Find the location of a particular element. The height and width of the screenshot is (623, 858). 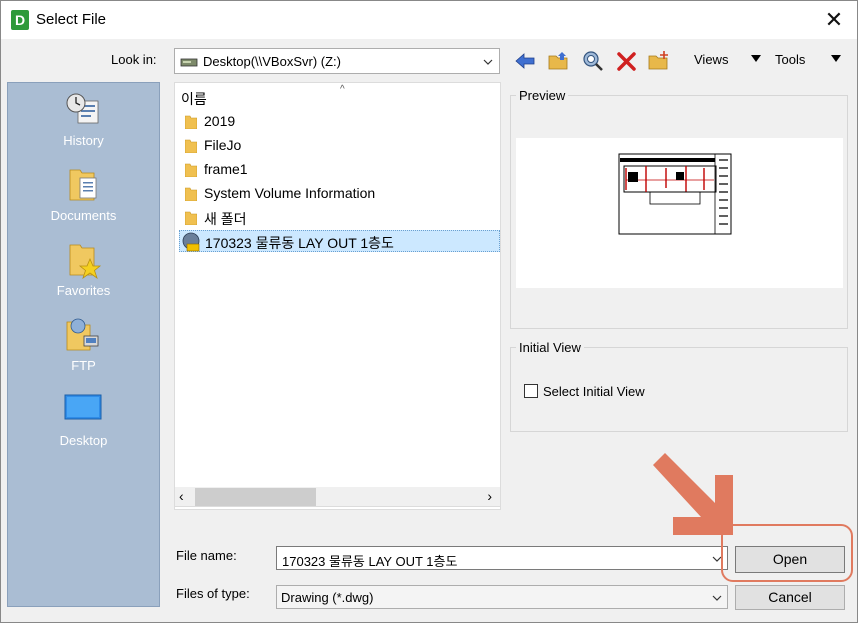

views-dropdown-icon is located at coordinates (756, 58).